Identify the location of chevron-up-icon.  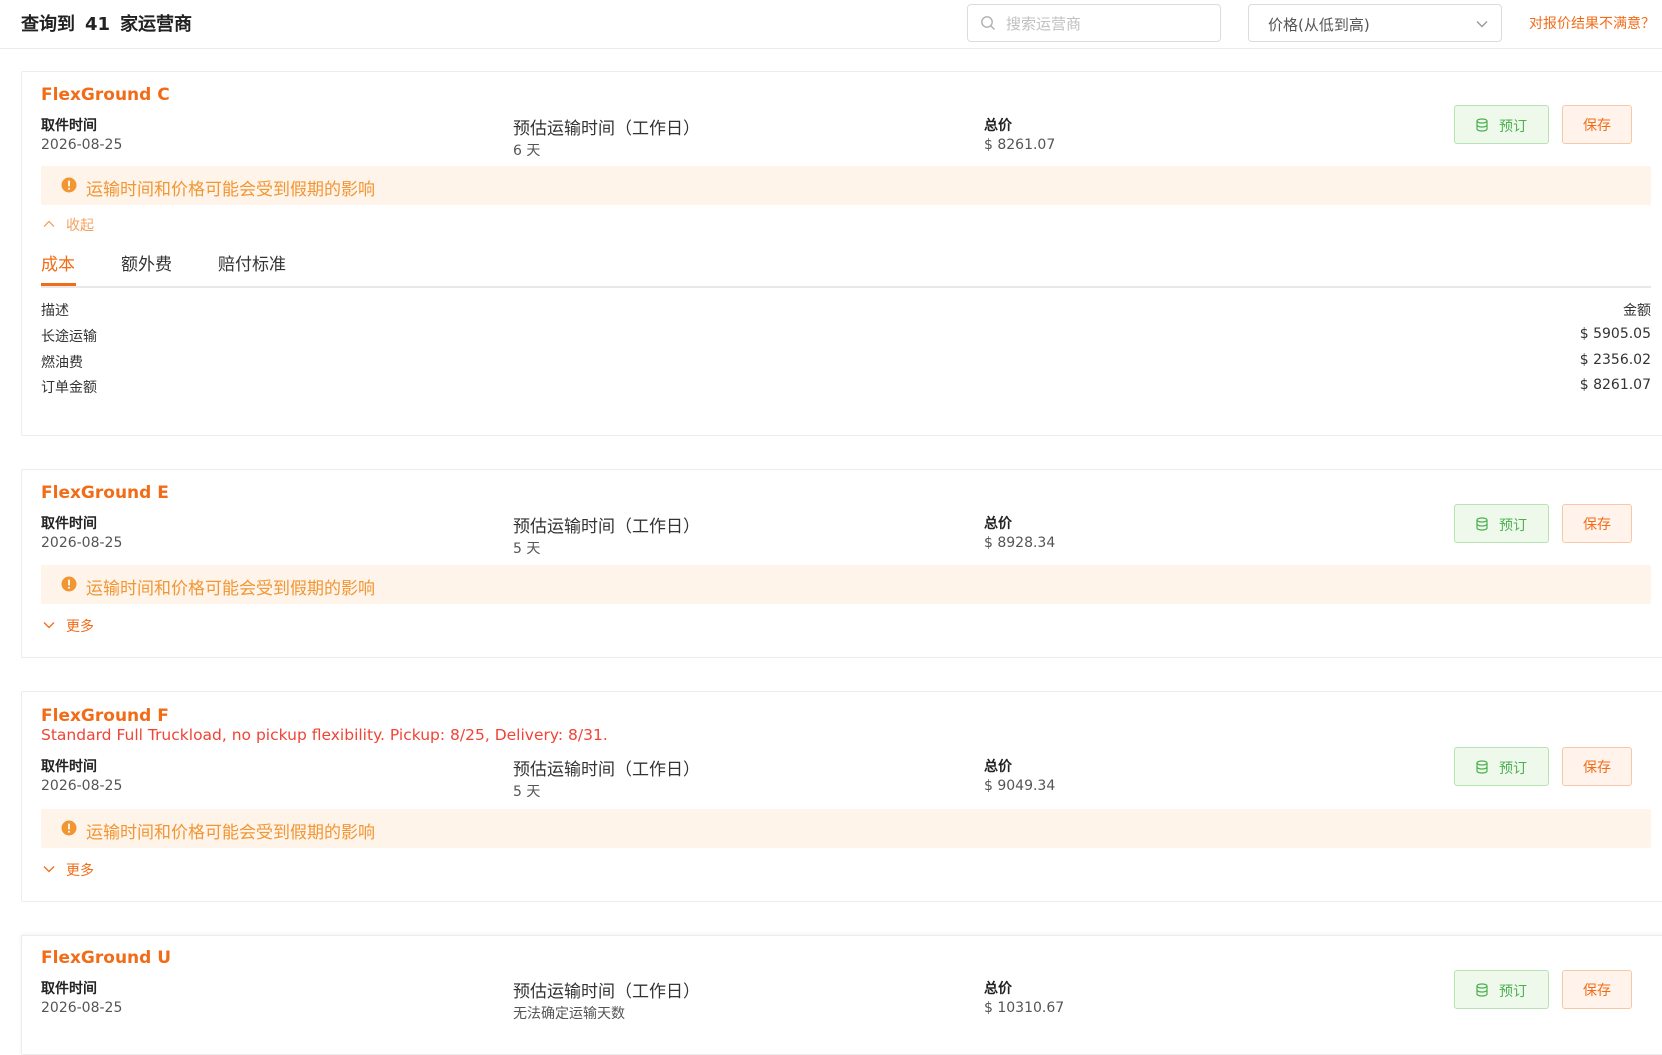
(49, 223).